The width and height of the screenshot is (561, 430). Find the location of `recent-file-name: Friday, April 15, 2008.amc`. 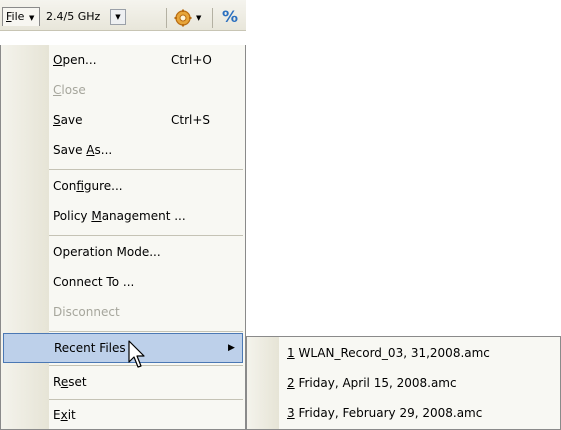

recent-file-name: Friday, April 15, 2008.amc is located at coordinates (375, 383).